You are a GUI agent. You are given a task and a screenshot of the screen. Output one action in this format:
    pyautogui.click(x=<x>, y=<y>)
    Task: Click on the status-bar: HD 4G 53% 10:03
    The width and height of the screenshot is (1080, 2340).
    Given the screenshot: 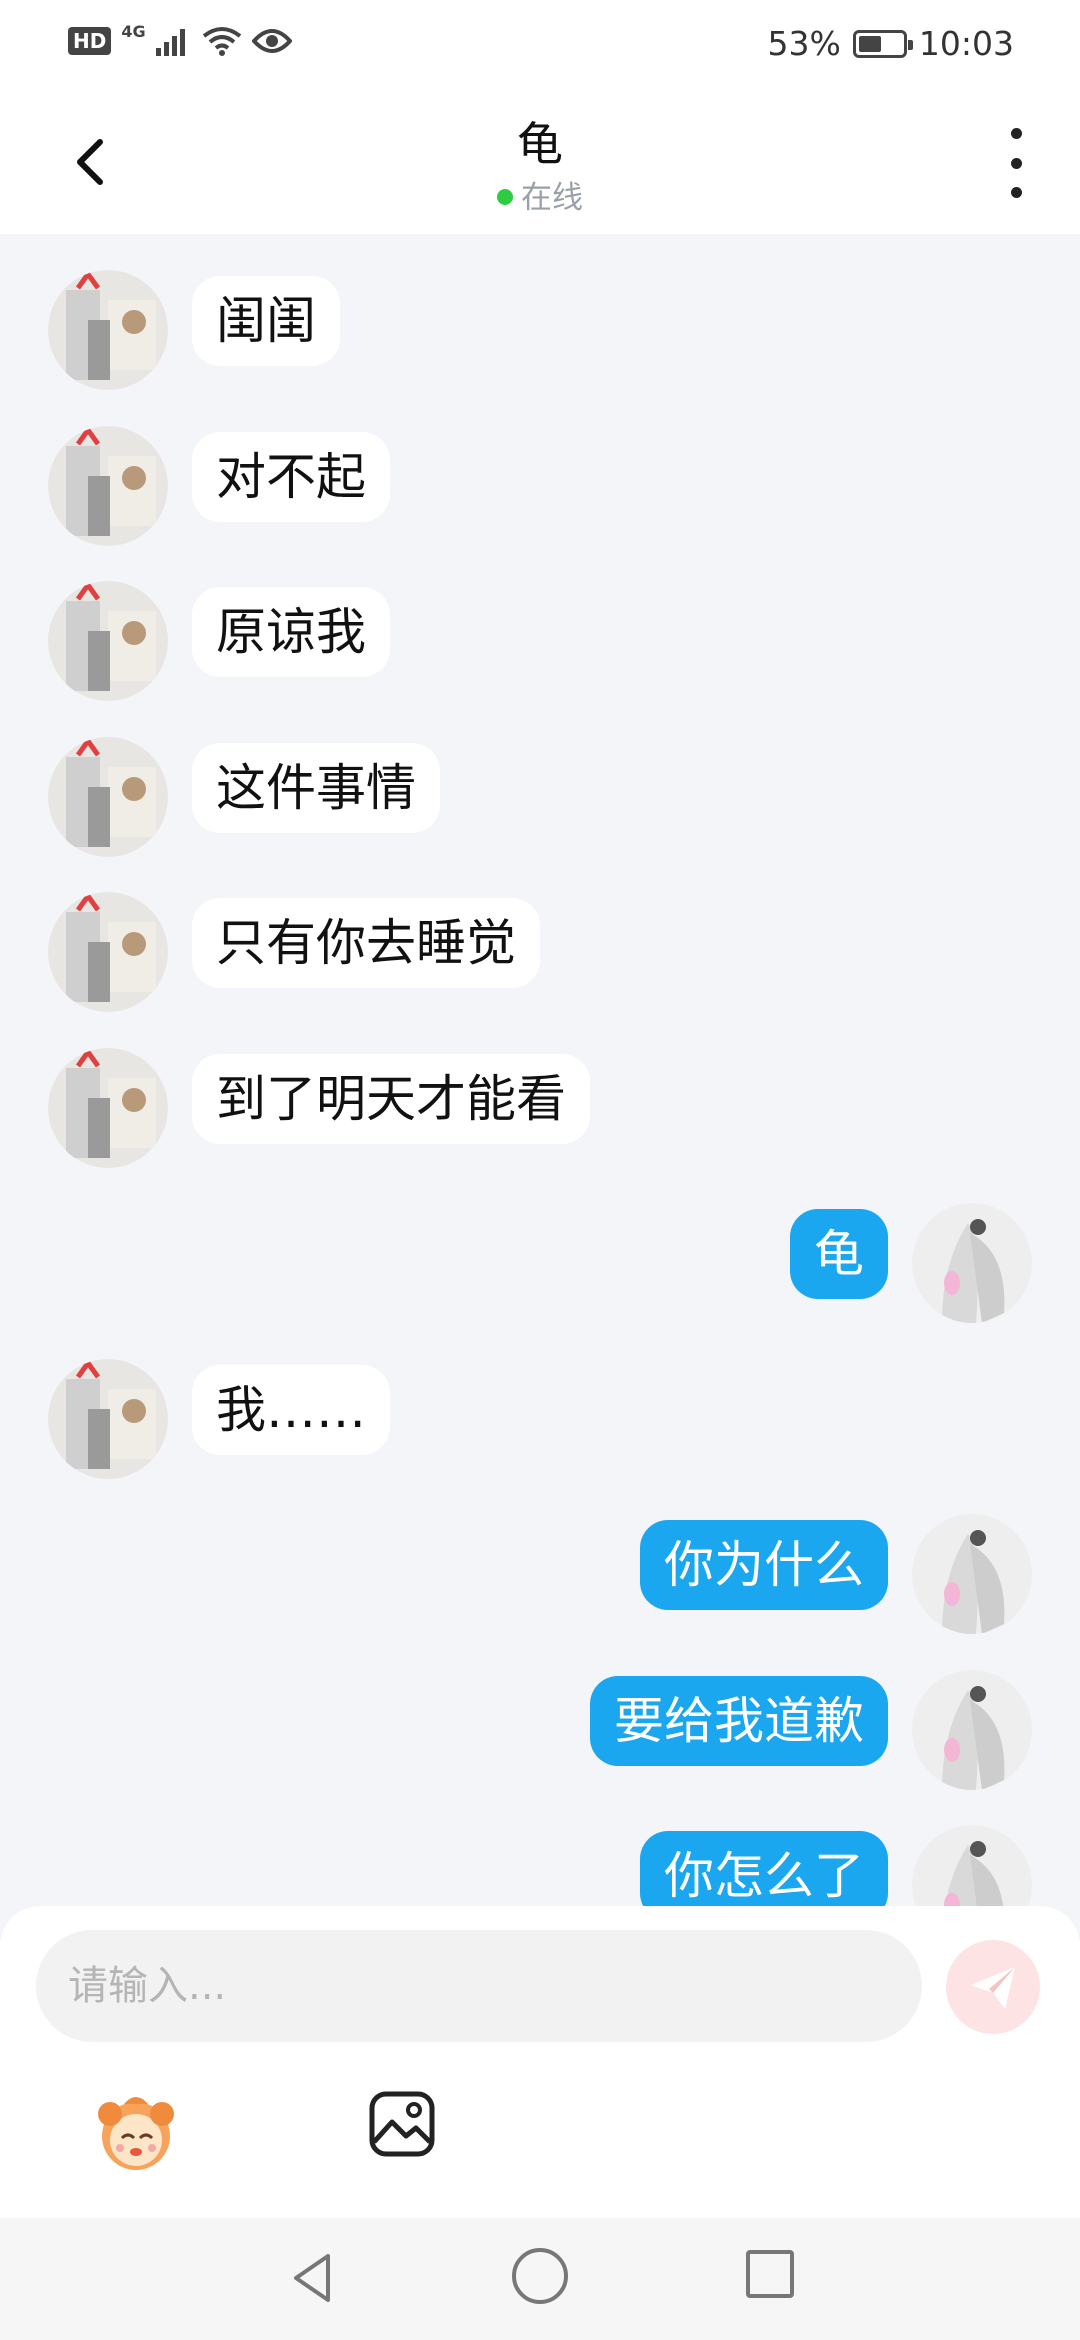 What is the action you would take?
    pyautogui.click(x=540, y=46)
    